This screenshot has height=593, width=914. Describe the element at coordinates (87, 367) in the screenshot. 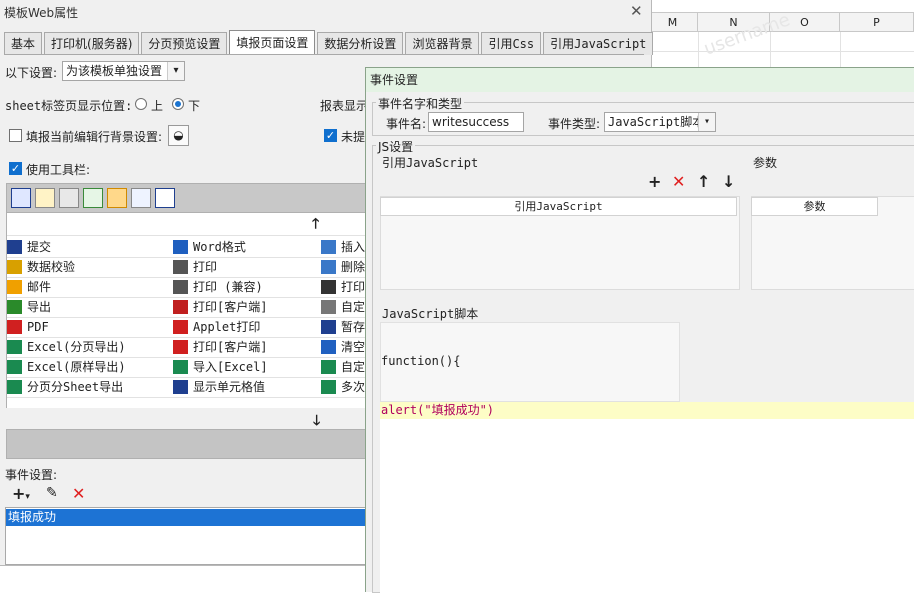

I see `toolbar-button-excel-original-export: Excel(原样导出)` at that location.